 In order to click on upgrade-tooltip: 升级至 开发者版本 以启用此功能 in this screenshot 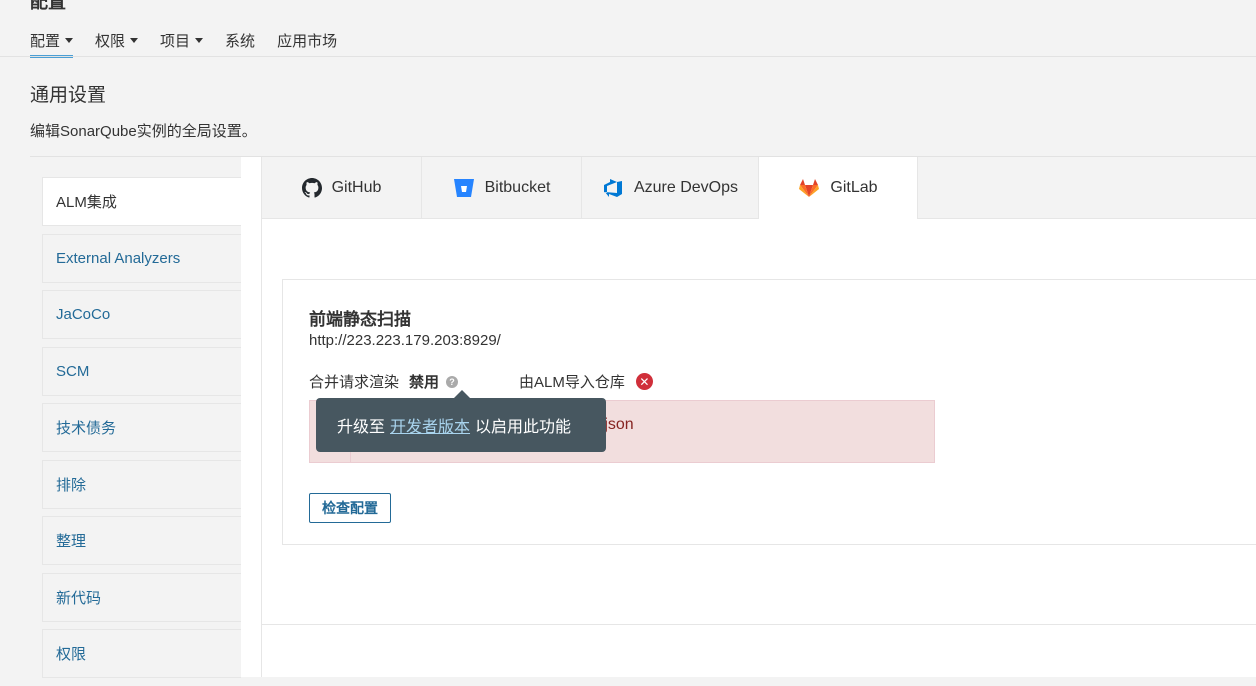, I will do `click(461, 421)`.